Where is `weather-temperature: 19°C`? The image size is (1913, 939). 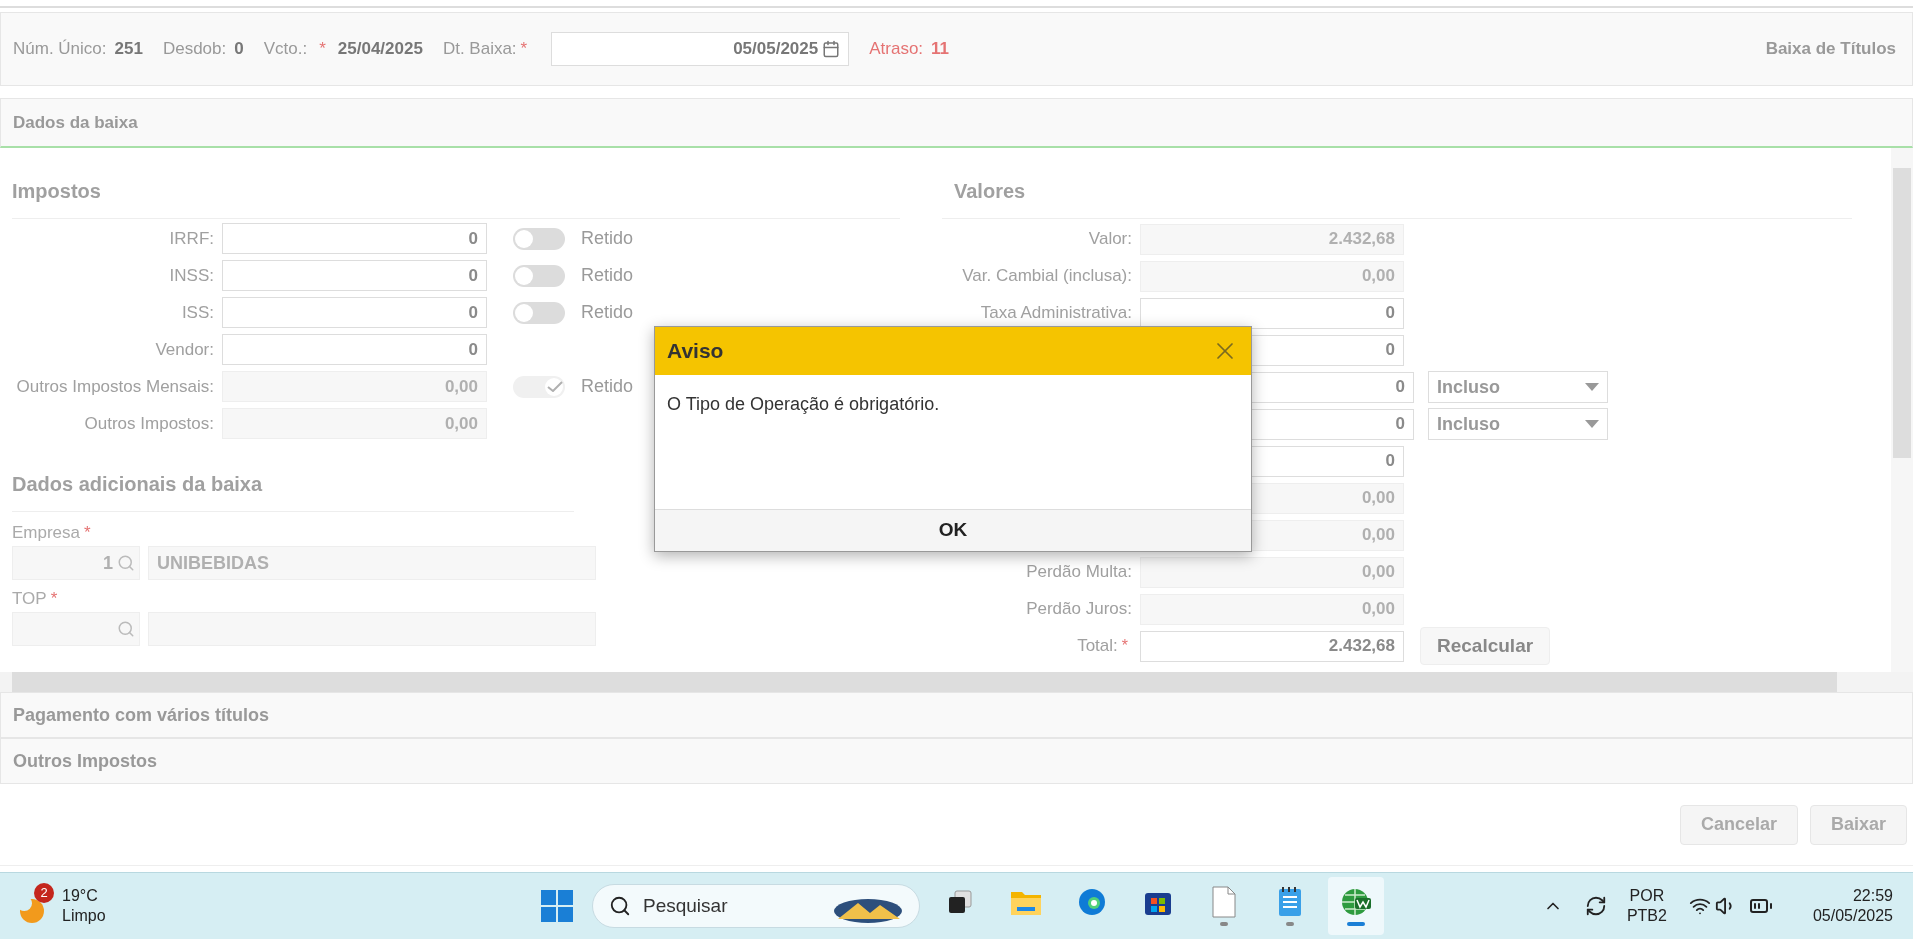 weather-temperature: 19°C is located at coordinates (80, 896).